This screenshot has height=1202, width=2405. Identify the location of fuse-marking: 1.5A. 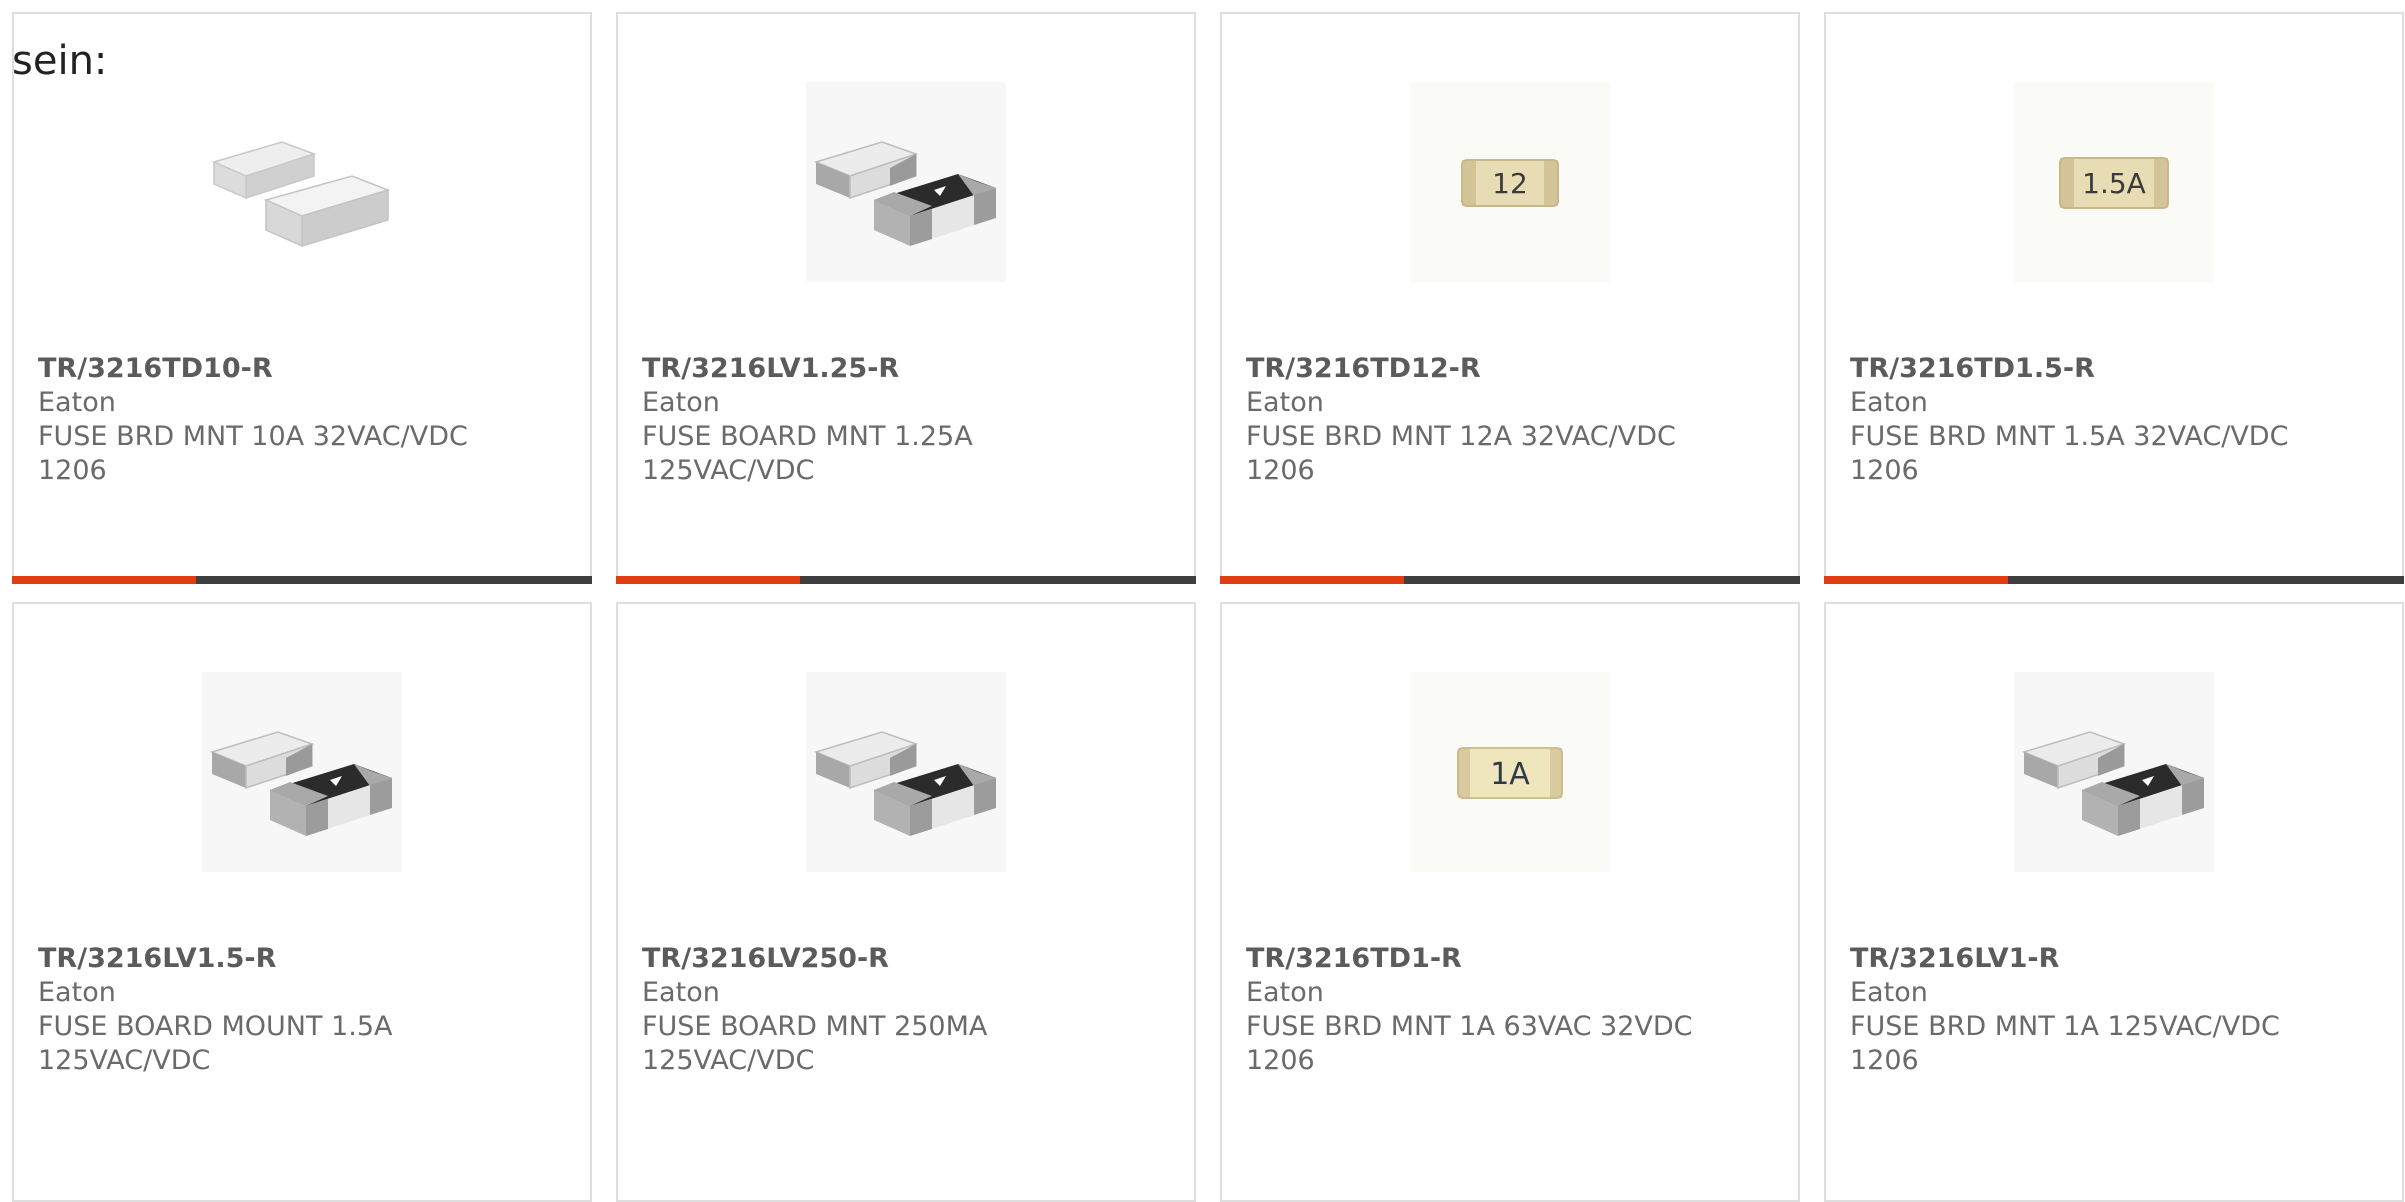
(2114, 183).